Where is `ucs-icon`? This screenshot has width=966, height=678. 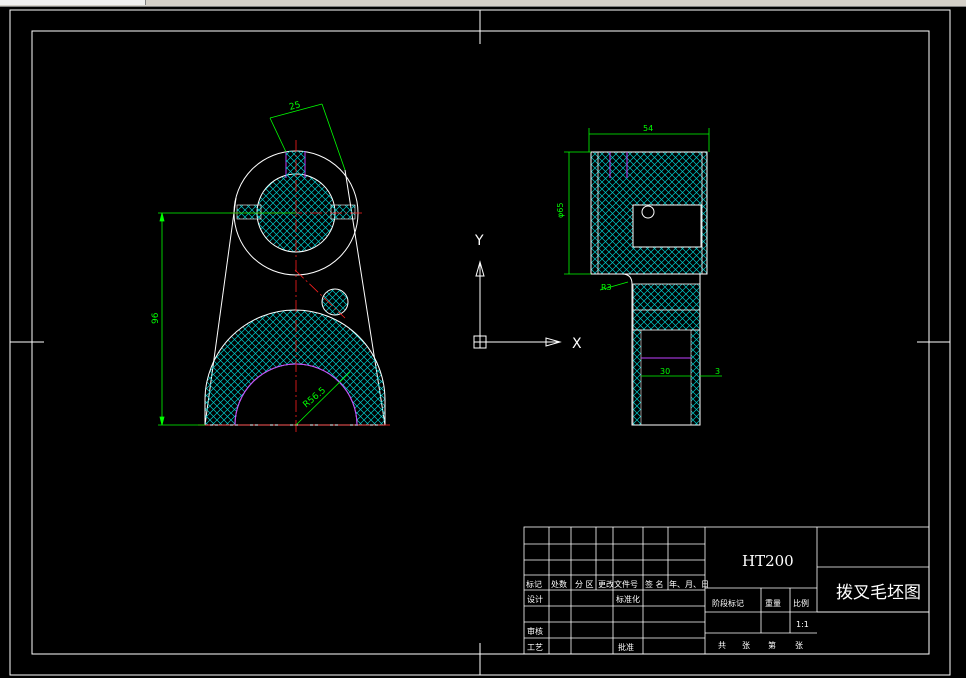
ucs-icon is located at coordinates (517, 304).